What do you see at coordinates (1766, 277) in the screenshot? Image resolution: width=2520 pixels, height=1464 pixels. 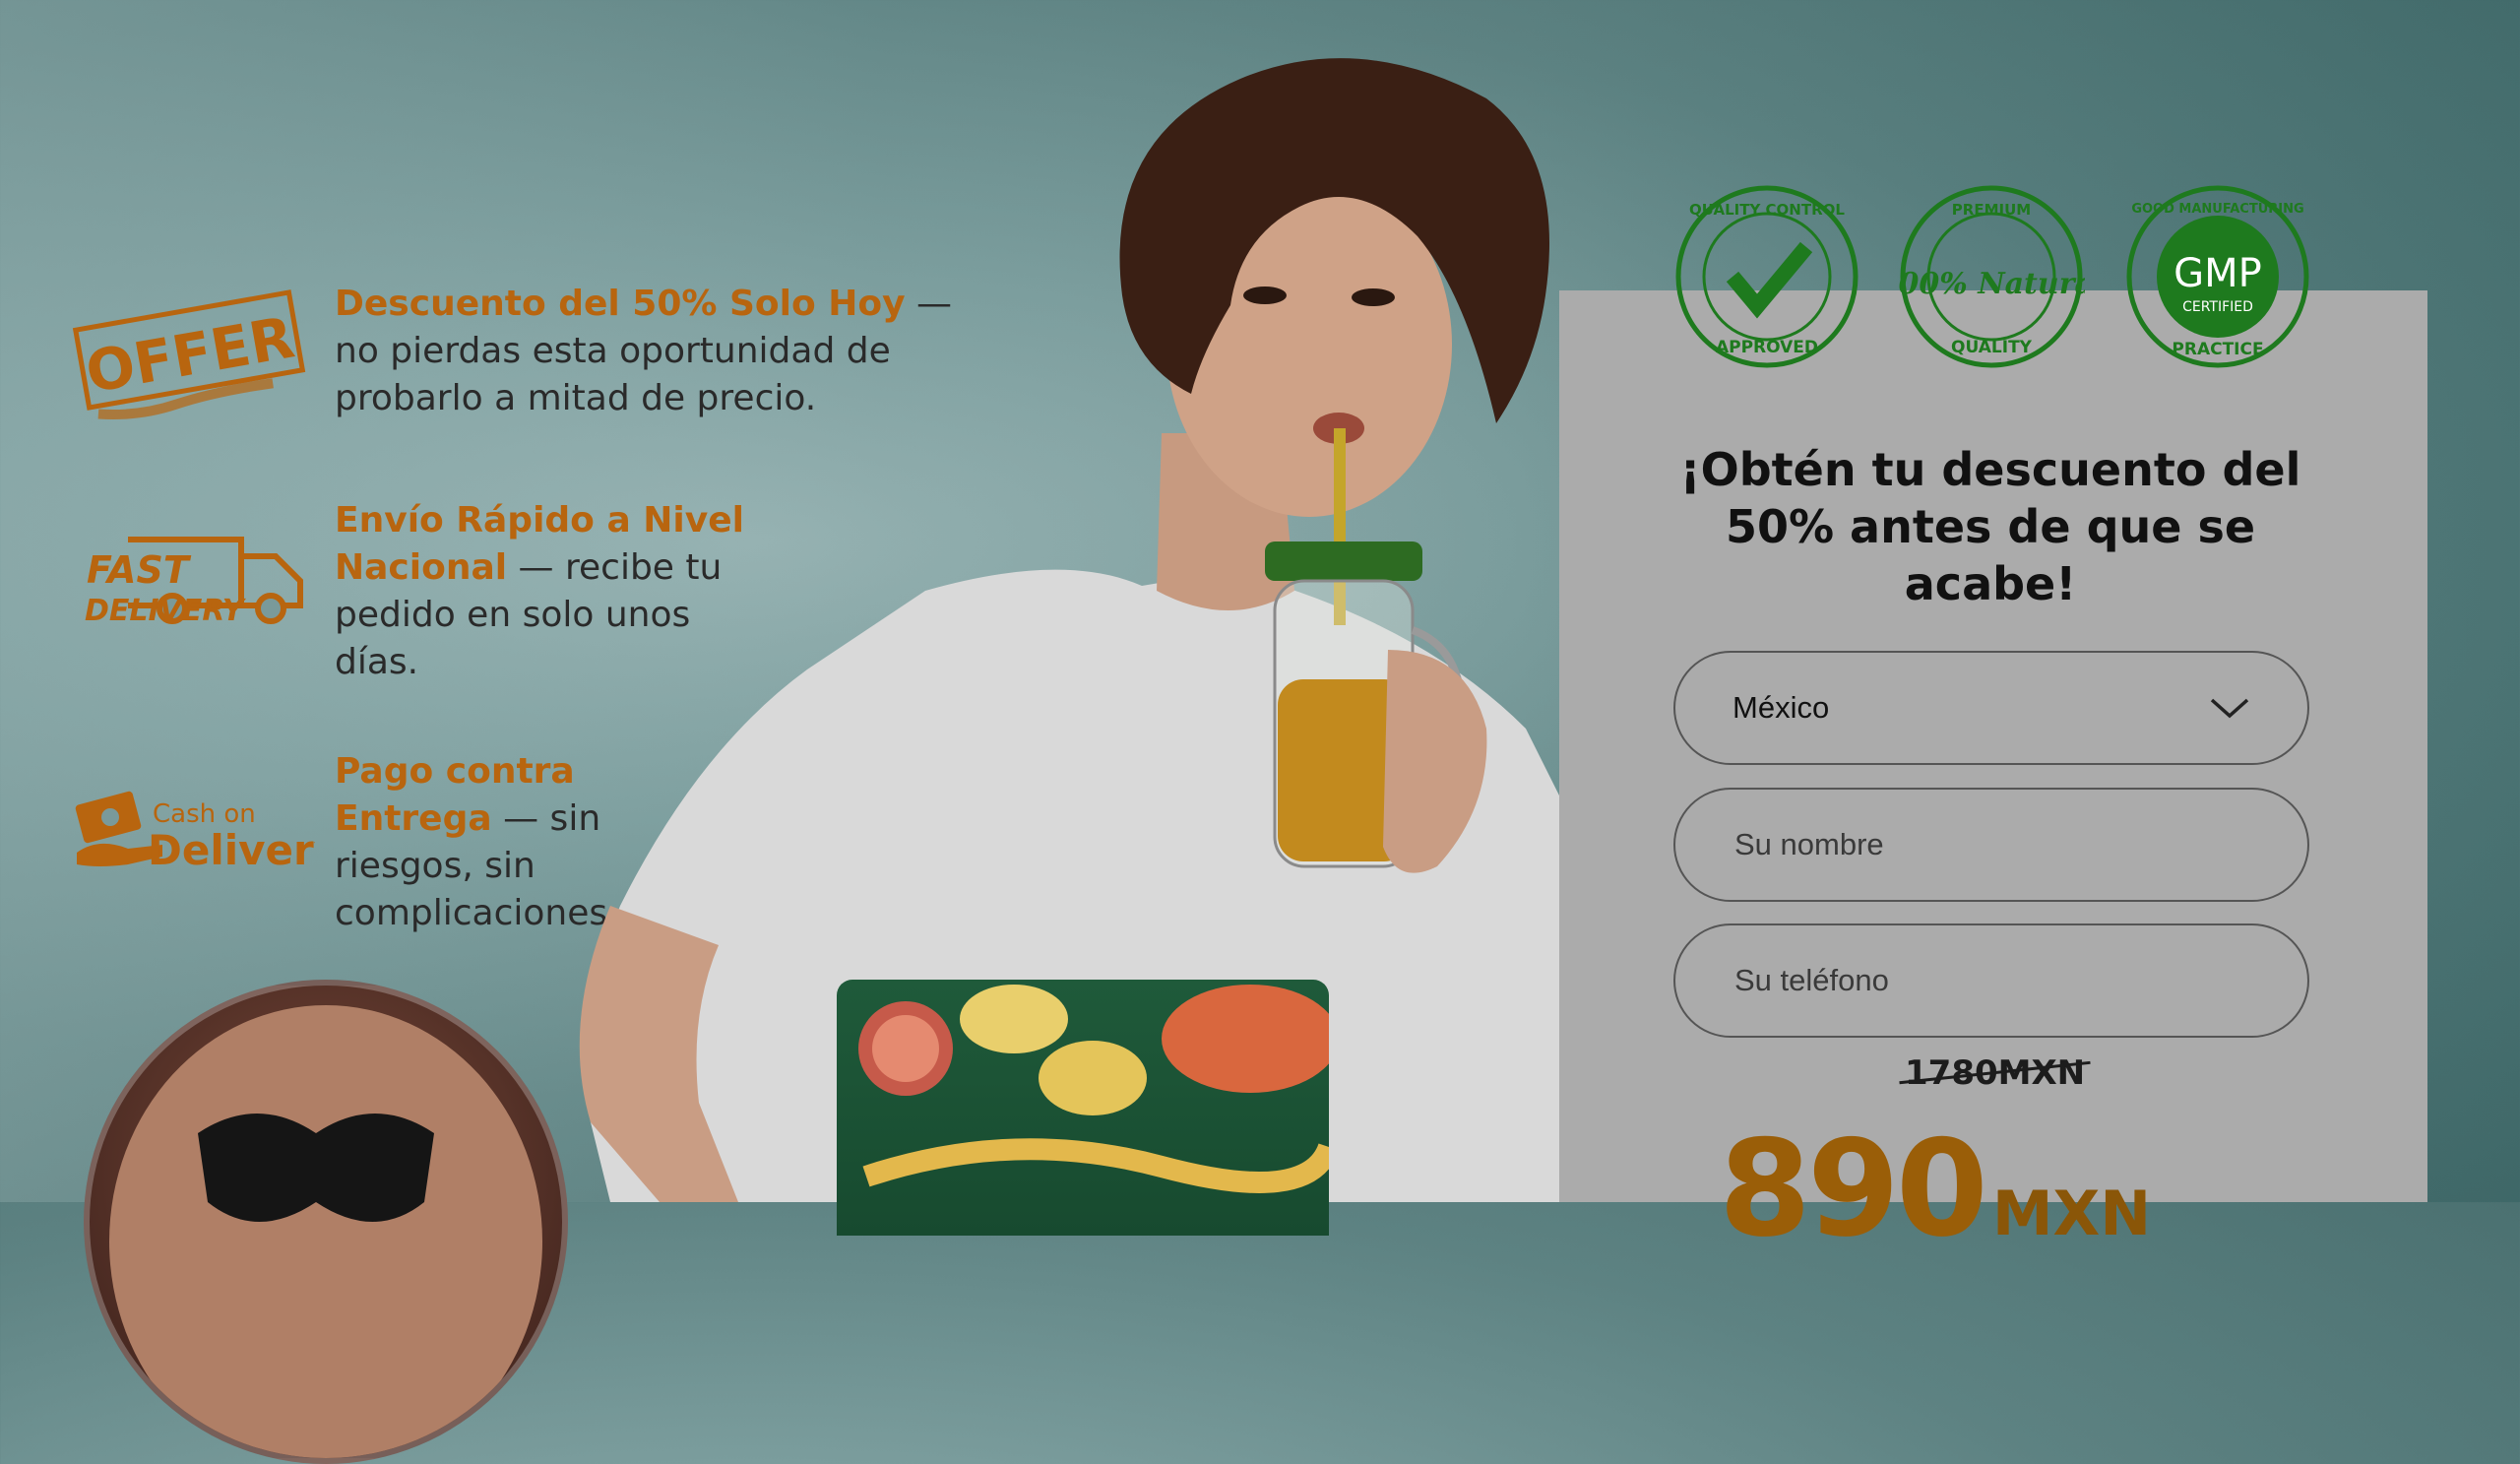 I see `quality-control-approved-badge: QUALITY CONTROL APPROVED` at bounding box center [1766, 277].